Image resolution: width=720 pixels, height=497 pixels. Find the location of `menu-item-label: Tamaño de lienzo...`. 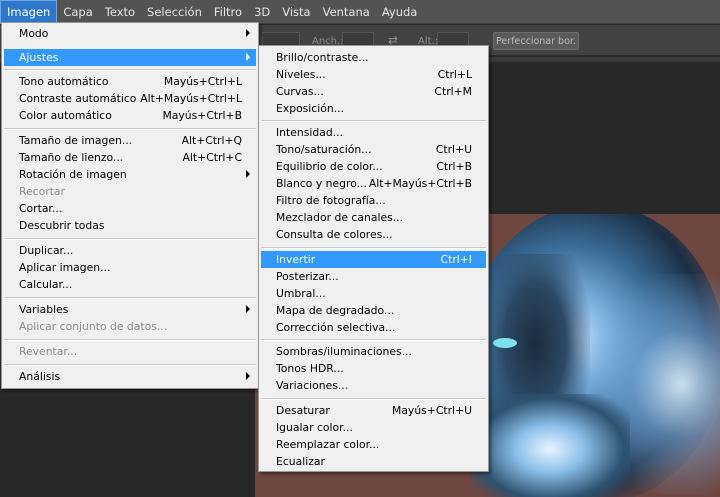

menu-item-label: Tamaño de lienzo... is located at coordinates (71, 157).